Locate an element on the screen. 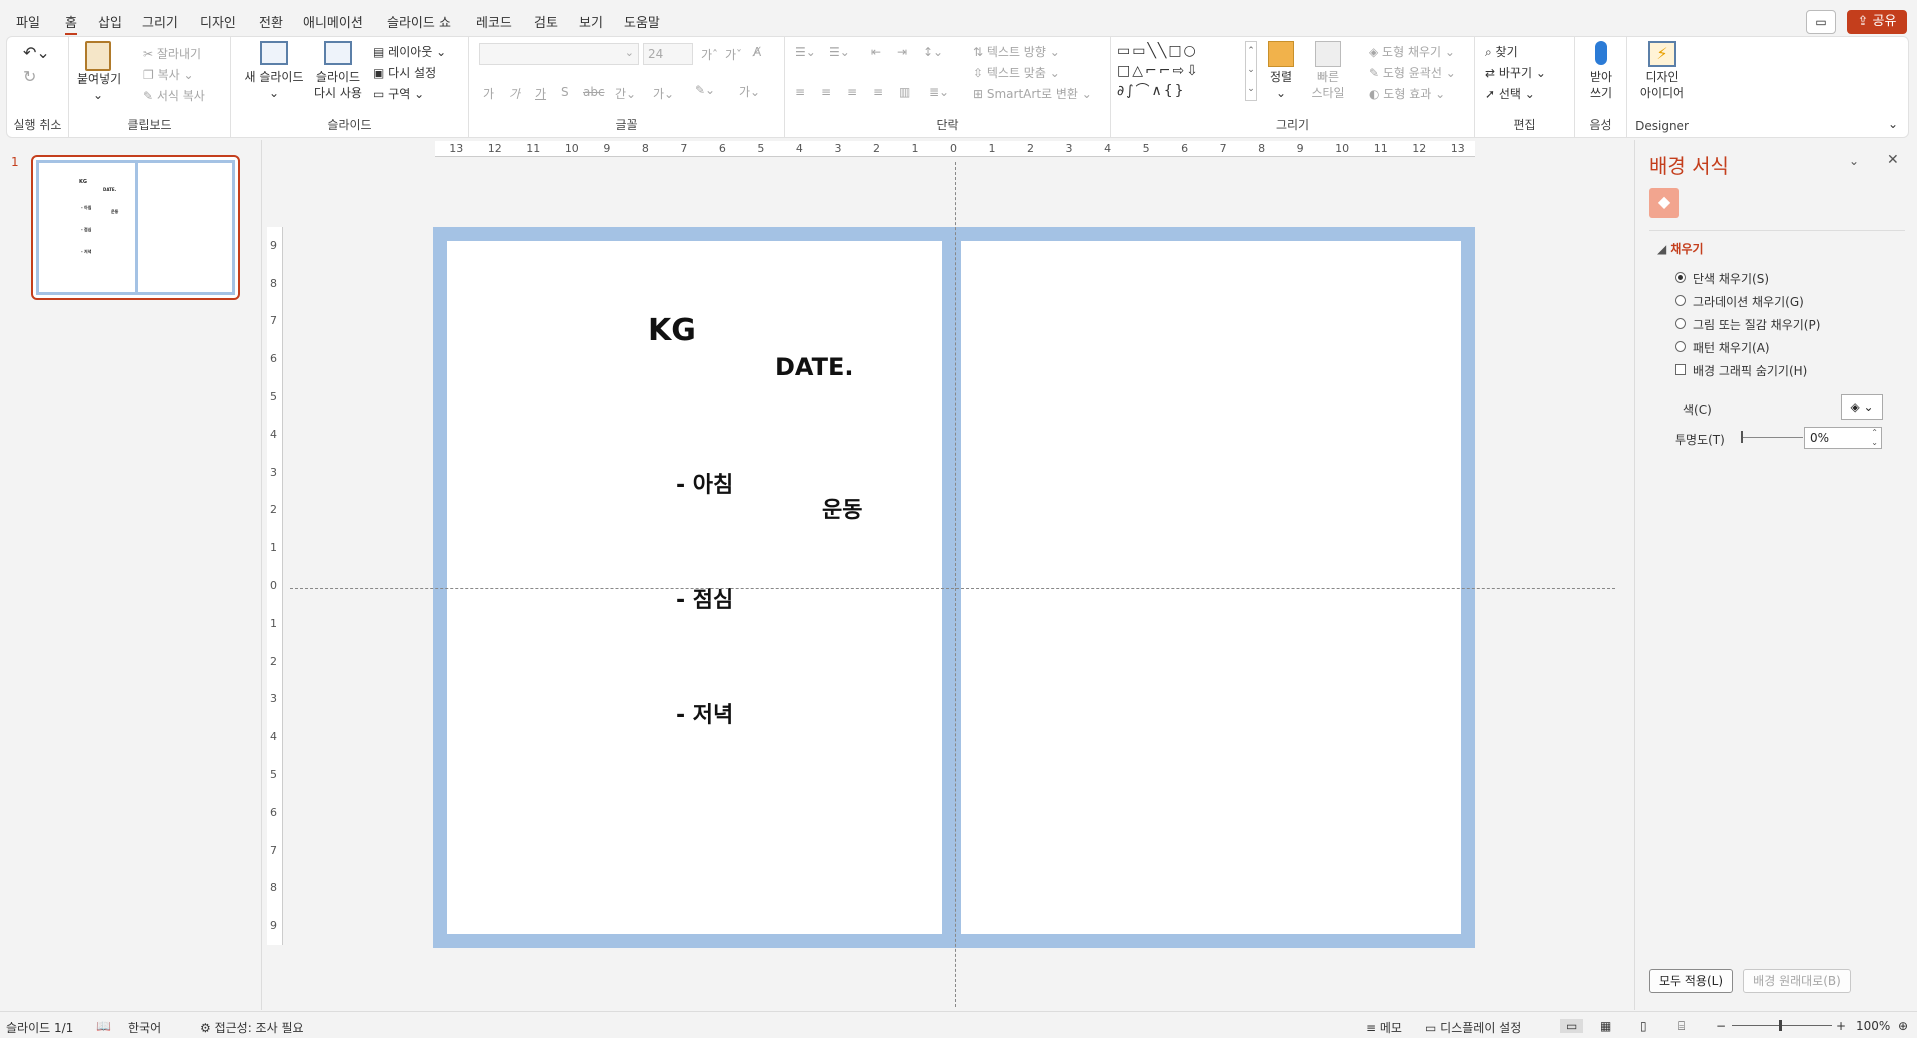 The image size is (1917, 1038). transparency-slider-thumb is located at coordinates (1742, 437).